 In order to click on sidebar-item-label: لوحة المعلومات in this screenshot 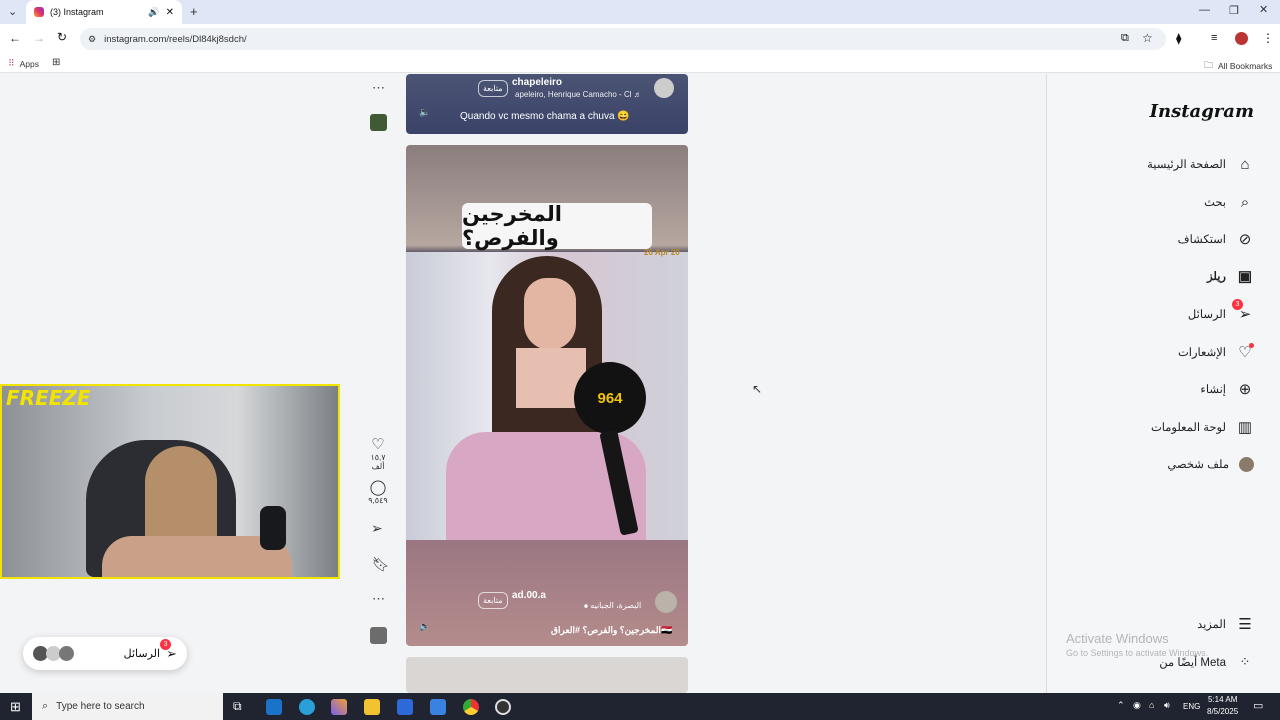, I will do `click(1188, 428)`.